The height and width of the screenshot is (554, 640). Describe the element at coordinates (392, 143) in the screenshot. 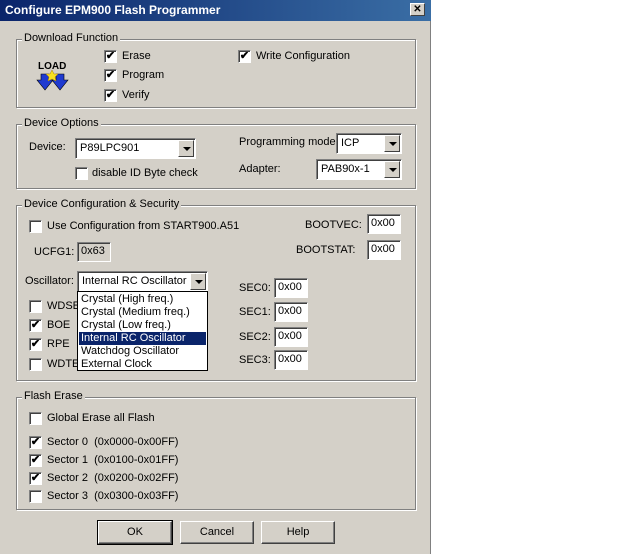

I see `programming-mode-dropdown-arrow-icon` at that location.